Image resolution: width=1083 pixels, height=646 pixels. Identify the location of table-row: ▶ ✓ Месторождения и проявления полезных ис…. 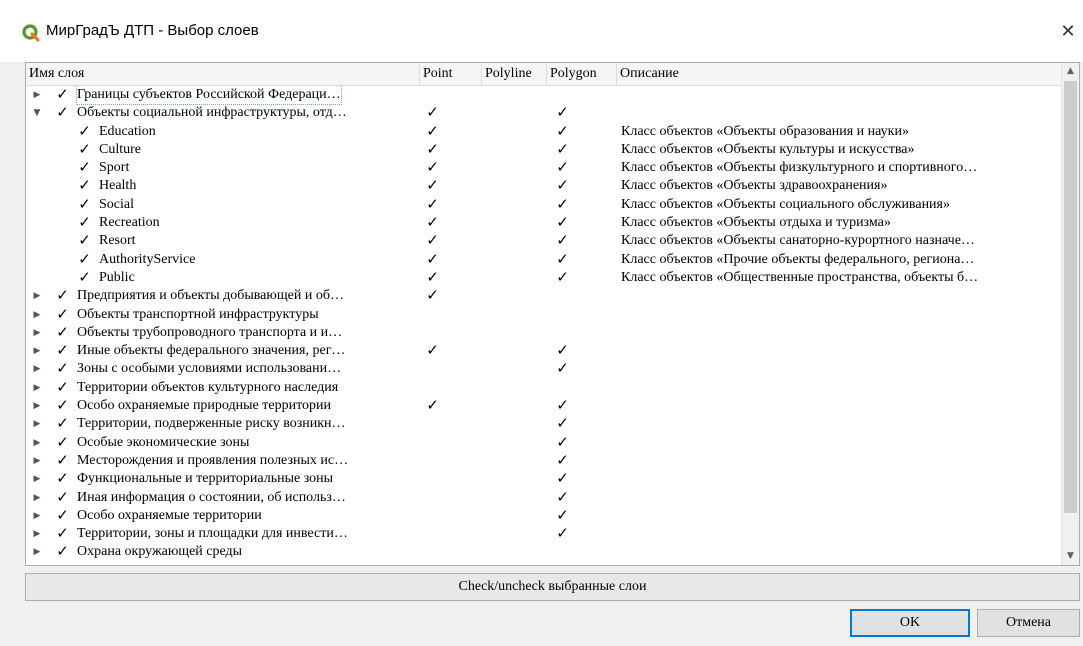
(544, 461).